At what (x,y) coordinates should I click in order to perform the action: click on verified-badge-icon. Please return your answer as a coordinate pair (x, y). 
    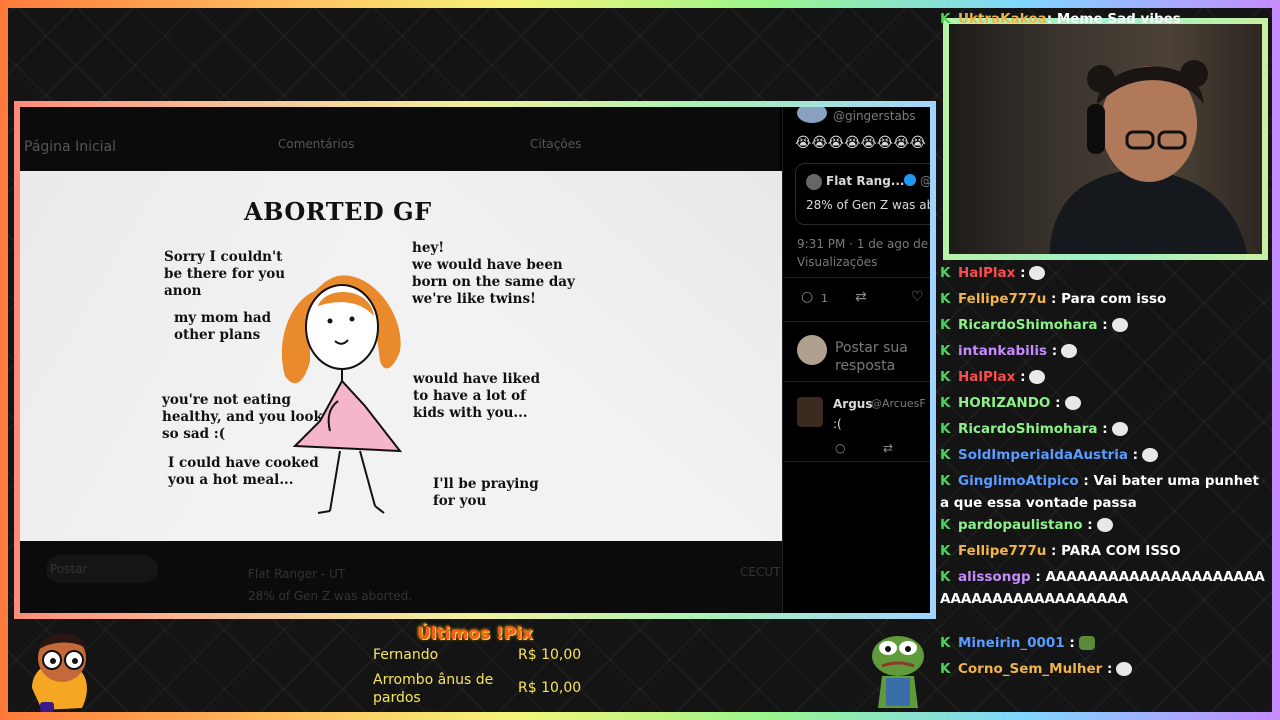
    Looking at the image, I should click on (910, 180).